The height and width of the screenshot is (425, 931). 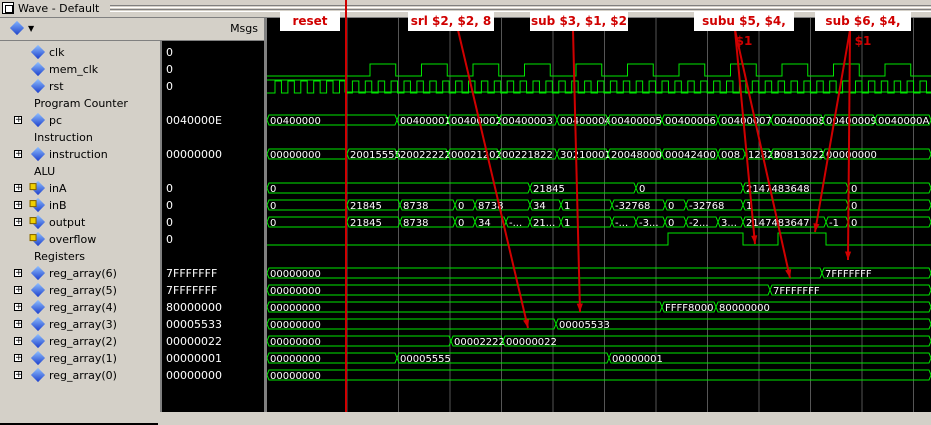 I want to click on signal-row-reg-array-4-: + reg_array(4), so click(x=79, y=307).